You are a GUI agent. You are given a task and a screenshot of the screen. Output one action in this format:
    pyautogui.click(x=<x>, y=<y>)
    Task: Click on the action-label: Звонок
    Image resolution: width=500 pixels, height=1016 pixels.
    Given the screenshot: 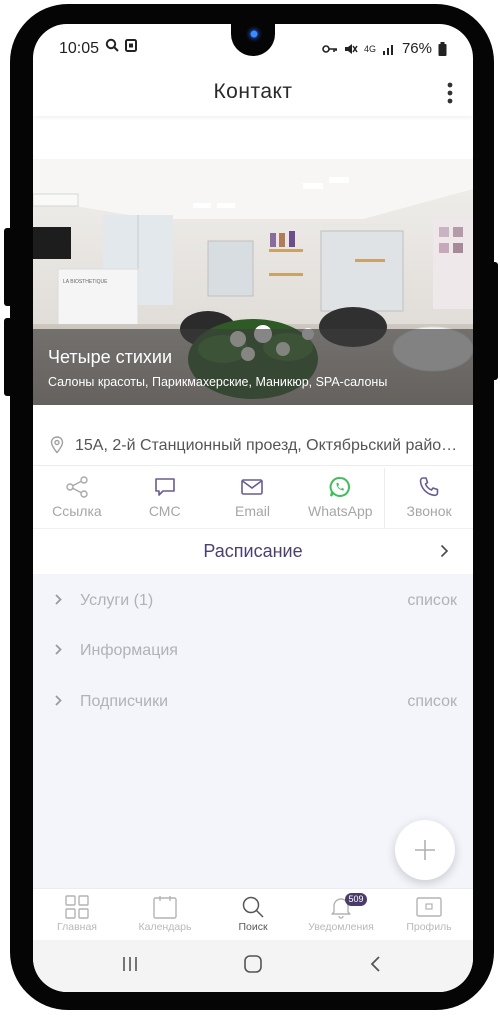 What is the action you would take?
    pyautogui.click(x=429, y=511)
    